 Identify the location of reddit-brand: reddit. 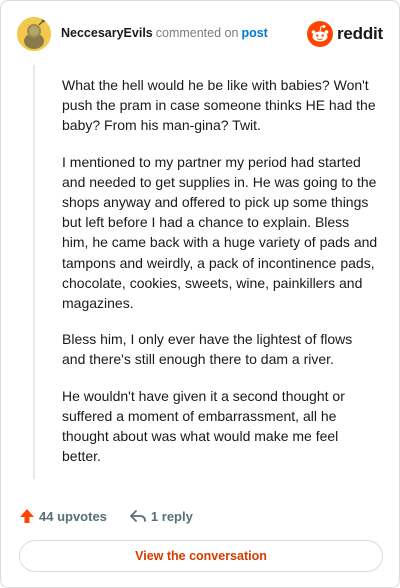
(344, 34).